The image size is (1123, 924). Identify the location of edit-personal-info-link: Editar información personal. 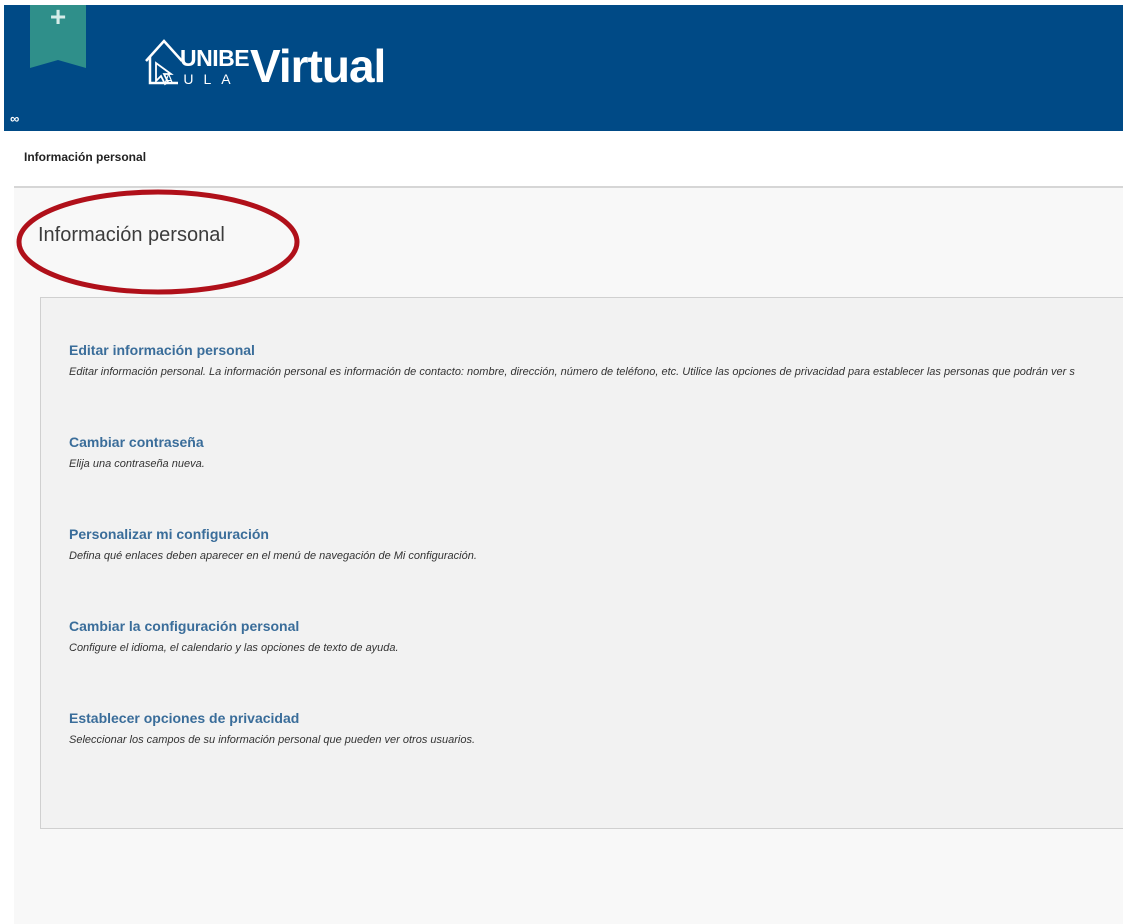
(596, 350).